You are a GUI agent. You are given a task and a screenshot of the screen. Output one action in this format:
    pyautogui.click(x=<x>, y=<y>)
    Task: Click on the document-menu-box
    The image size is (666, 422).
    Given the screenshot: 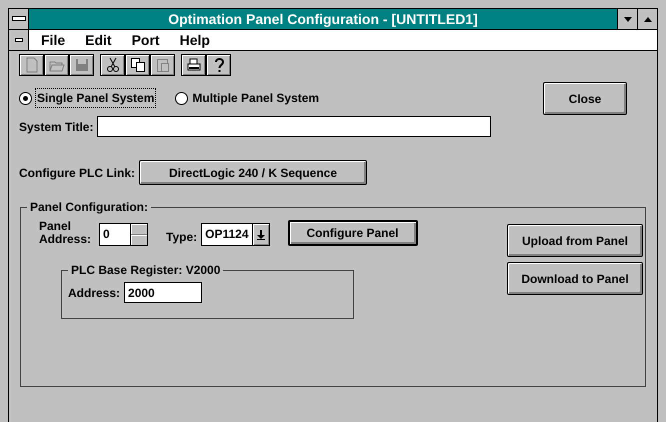 What is the action you would take?
    pyautogui.click(x=19, y=40)
    